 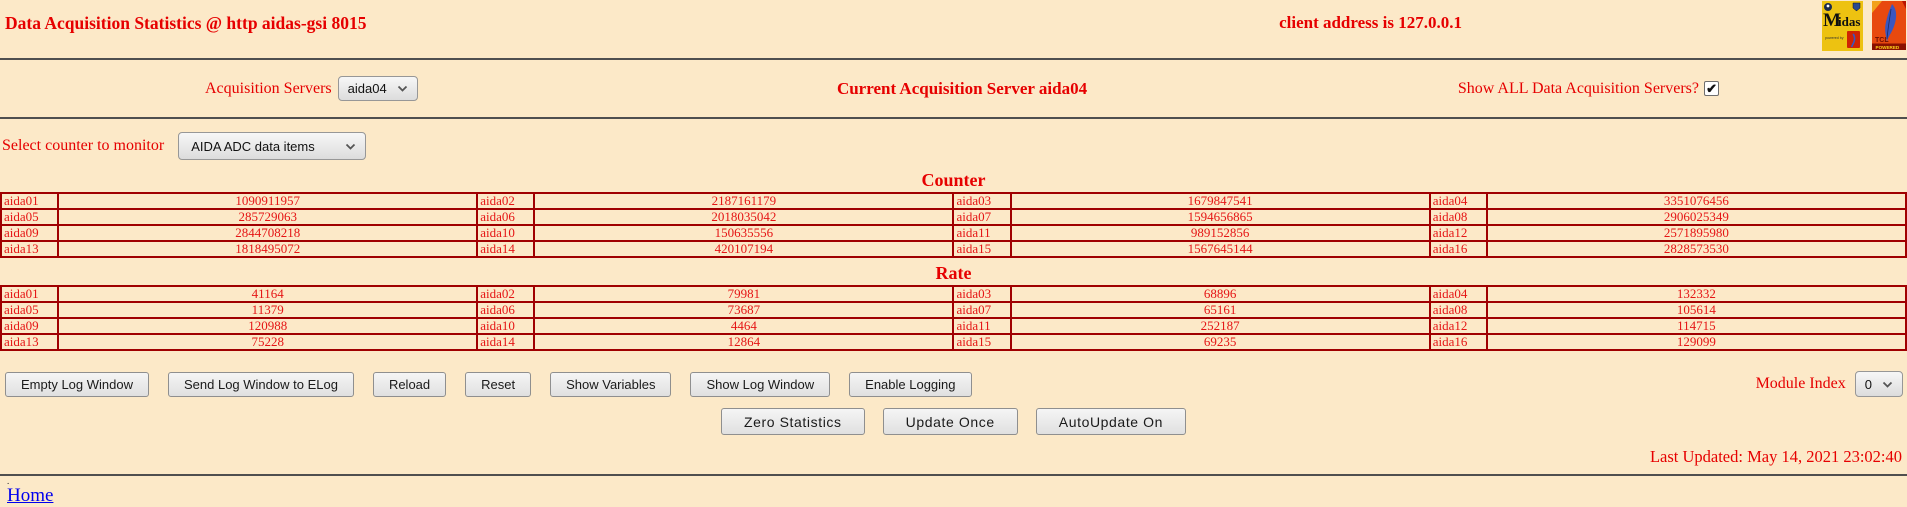 What do you see at coordinates (1888, 47) in the screenshot?
I see `svg-text: POWERED` at bounding box center [1888, 47].